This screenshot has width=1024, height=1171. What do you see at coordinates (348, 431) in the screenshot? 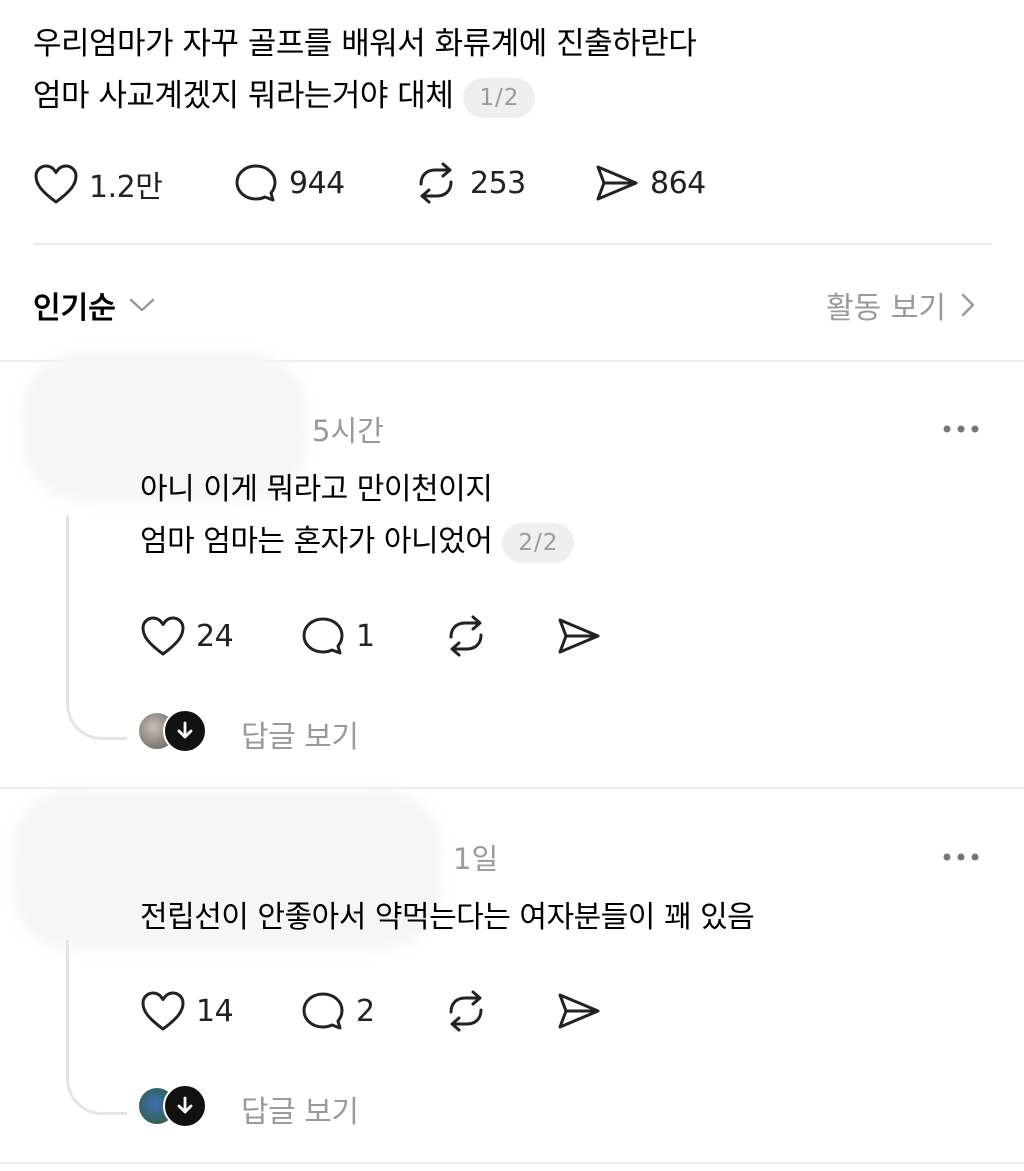
I see `comment-time: 5시간` at bounding box center [348, 431].